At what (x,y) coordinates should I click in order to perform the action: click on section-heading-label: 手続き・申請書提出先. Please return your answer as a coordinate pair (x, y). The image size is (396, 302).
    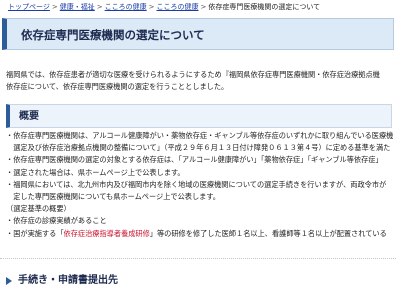
    Looking at the image, I should click on (68, 280).